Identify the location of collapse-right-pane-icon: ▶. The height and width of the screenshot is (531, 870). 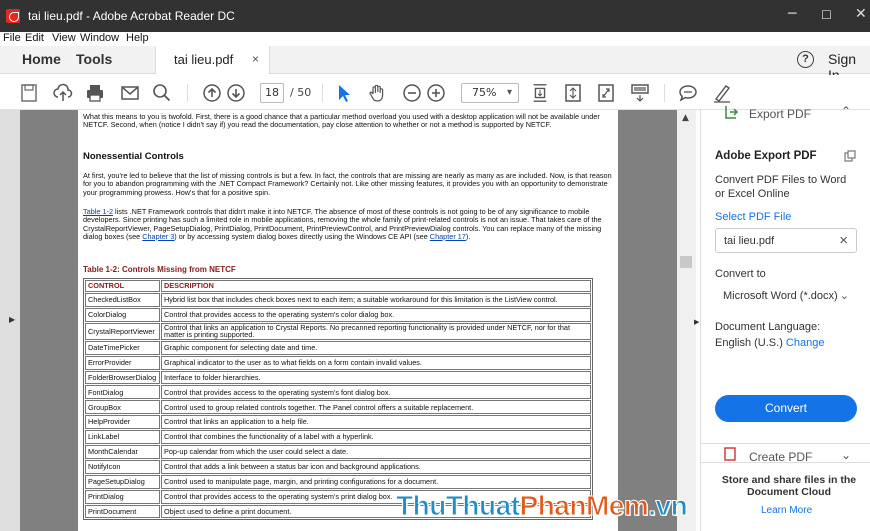
(696, 322).